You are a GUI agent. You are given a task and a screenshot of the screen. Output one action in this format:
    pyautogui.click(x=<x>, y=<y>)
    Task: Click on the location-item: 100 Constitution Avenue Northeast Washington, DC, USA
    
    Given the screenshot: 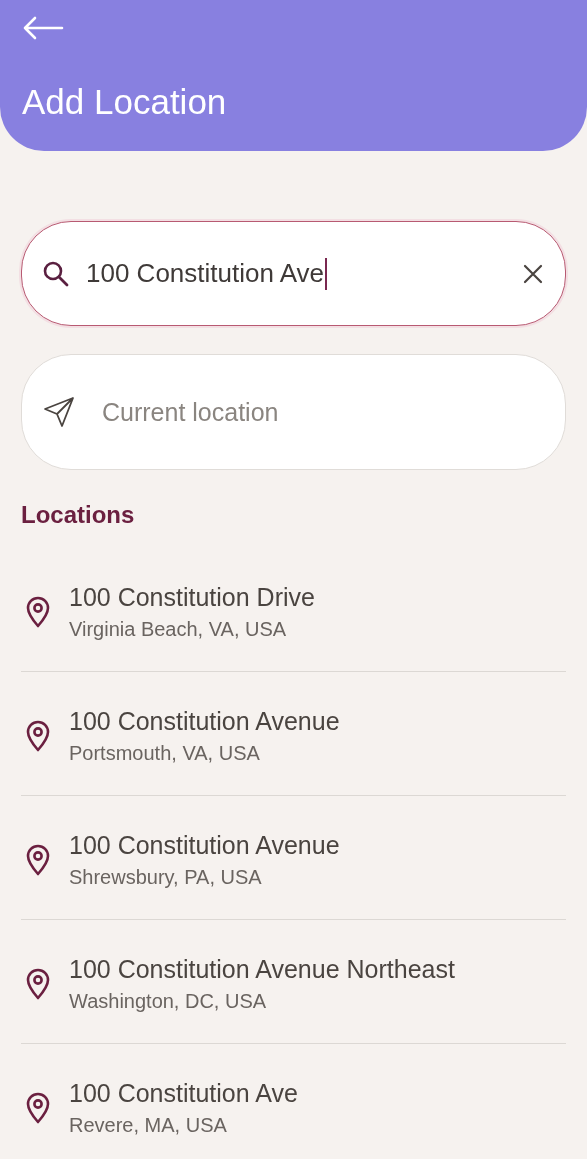 What is the action you would take?
    pyautogui.click(x=293, y=982)
    